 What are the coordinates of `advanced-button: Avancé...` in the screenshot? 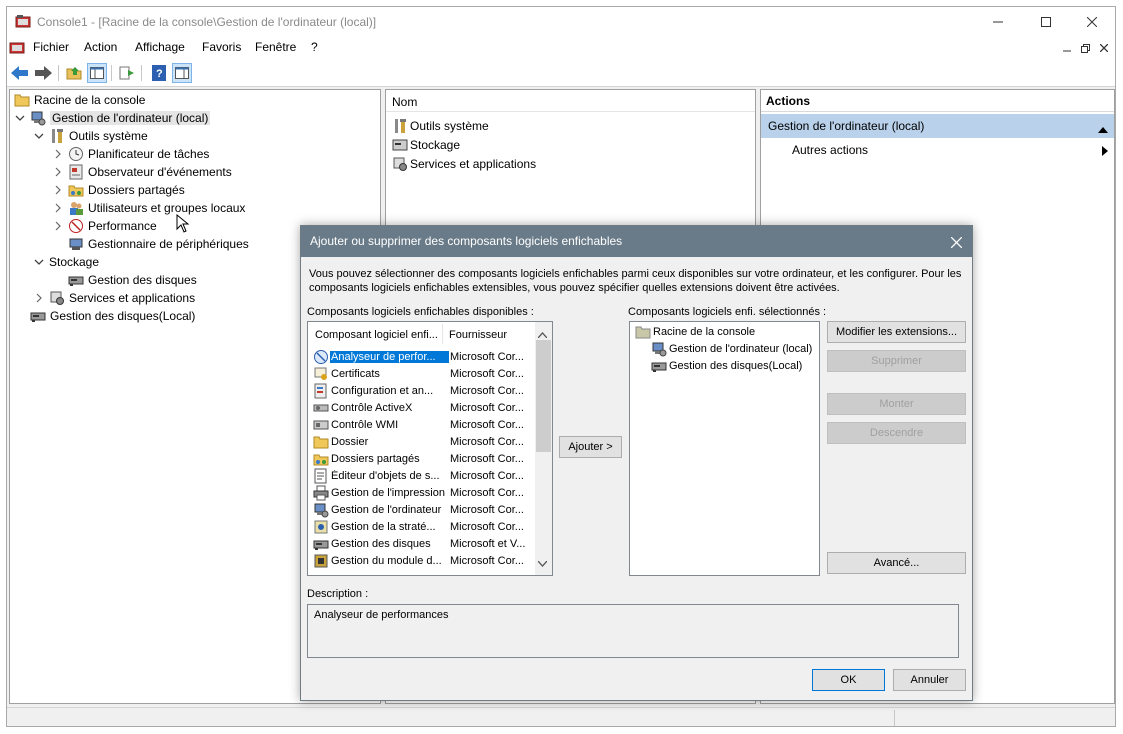 It's located at (896, 563).